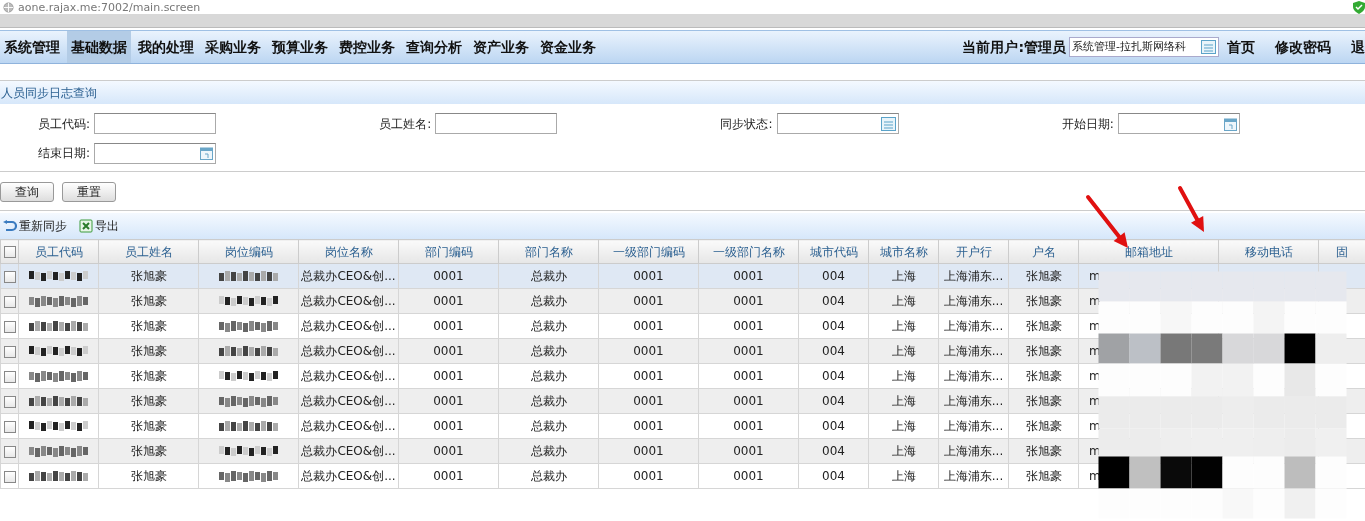  What do you see at coordinates (9, 252) in the screenshot?
I see `select-all-checkbox` at bounding box center [9, 252].